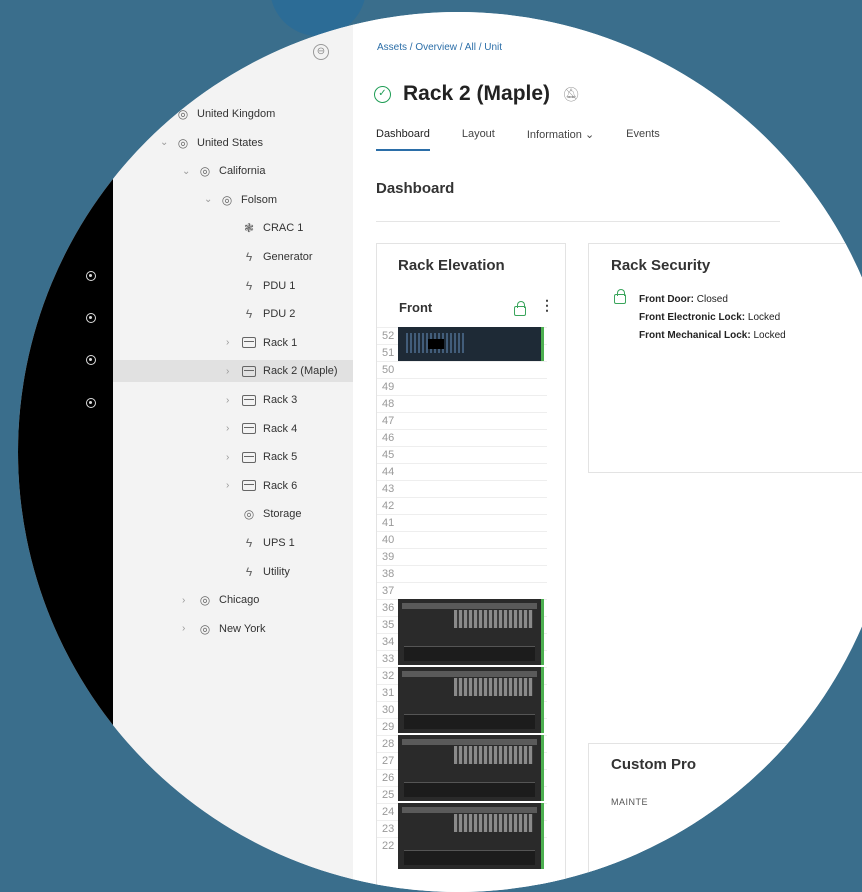 The width and height of the screenshot is (862, 892). Describe the element at coordinates (259, 199) in the screenshot. I see `tree-item-label: Folsom` at that location.